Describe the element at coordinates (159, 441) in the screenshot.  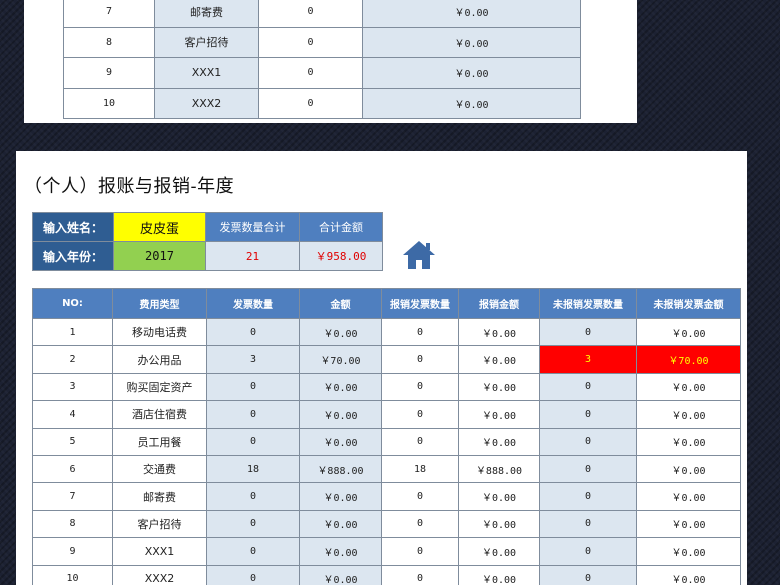
I see `expense-type-cell: 员工用餐` at that location.